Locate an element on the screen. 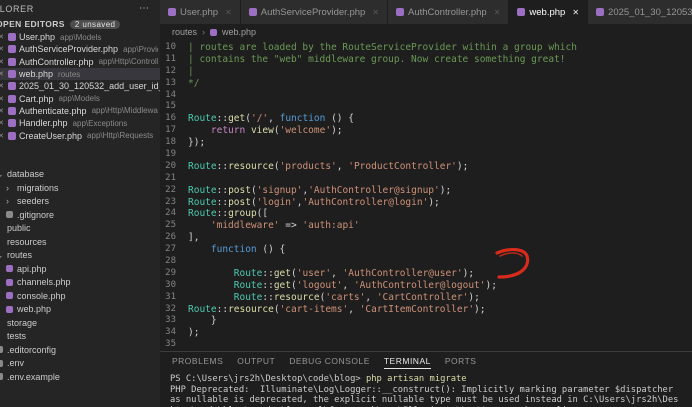 The height and width of the screenshot is (407, 692). breadcrumb-item: web.php is located at coordinates (239, 32).